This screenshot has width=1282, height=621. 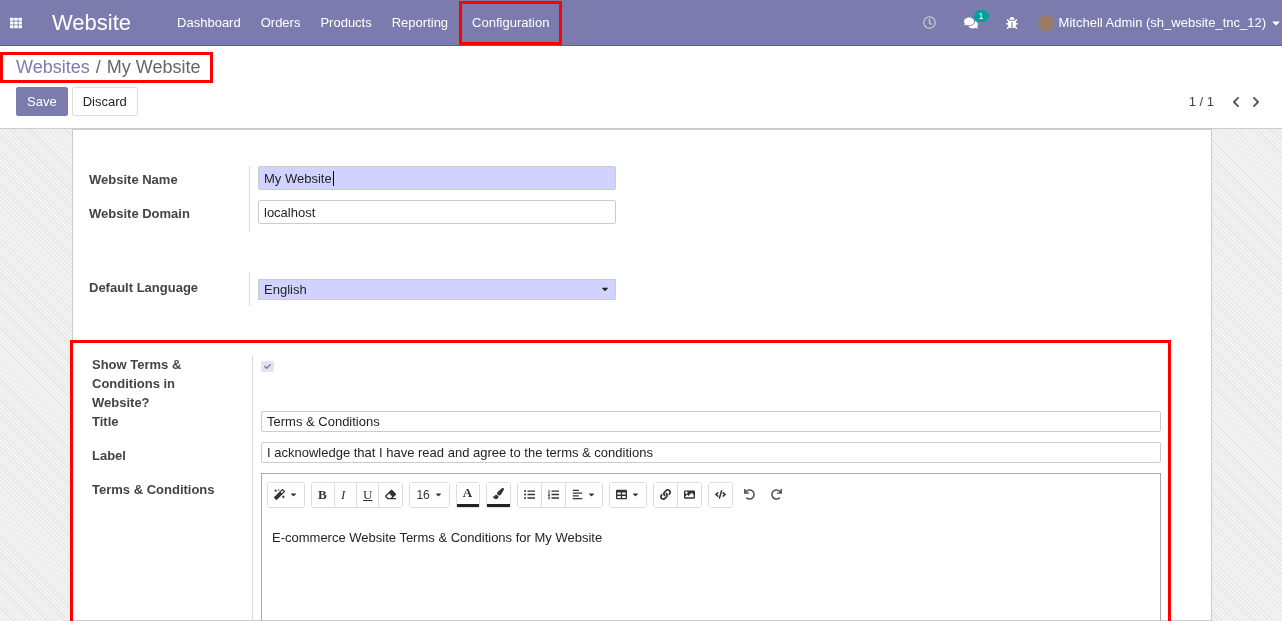 I want to click on user-name: Mitchell Admin (sh_website_tnc_12), so click(x=1162, y=22).